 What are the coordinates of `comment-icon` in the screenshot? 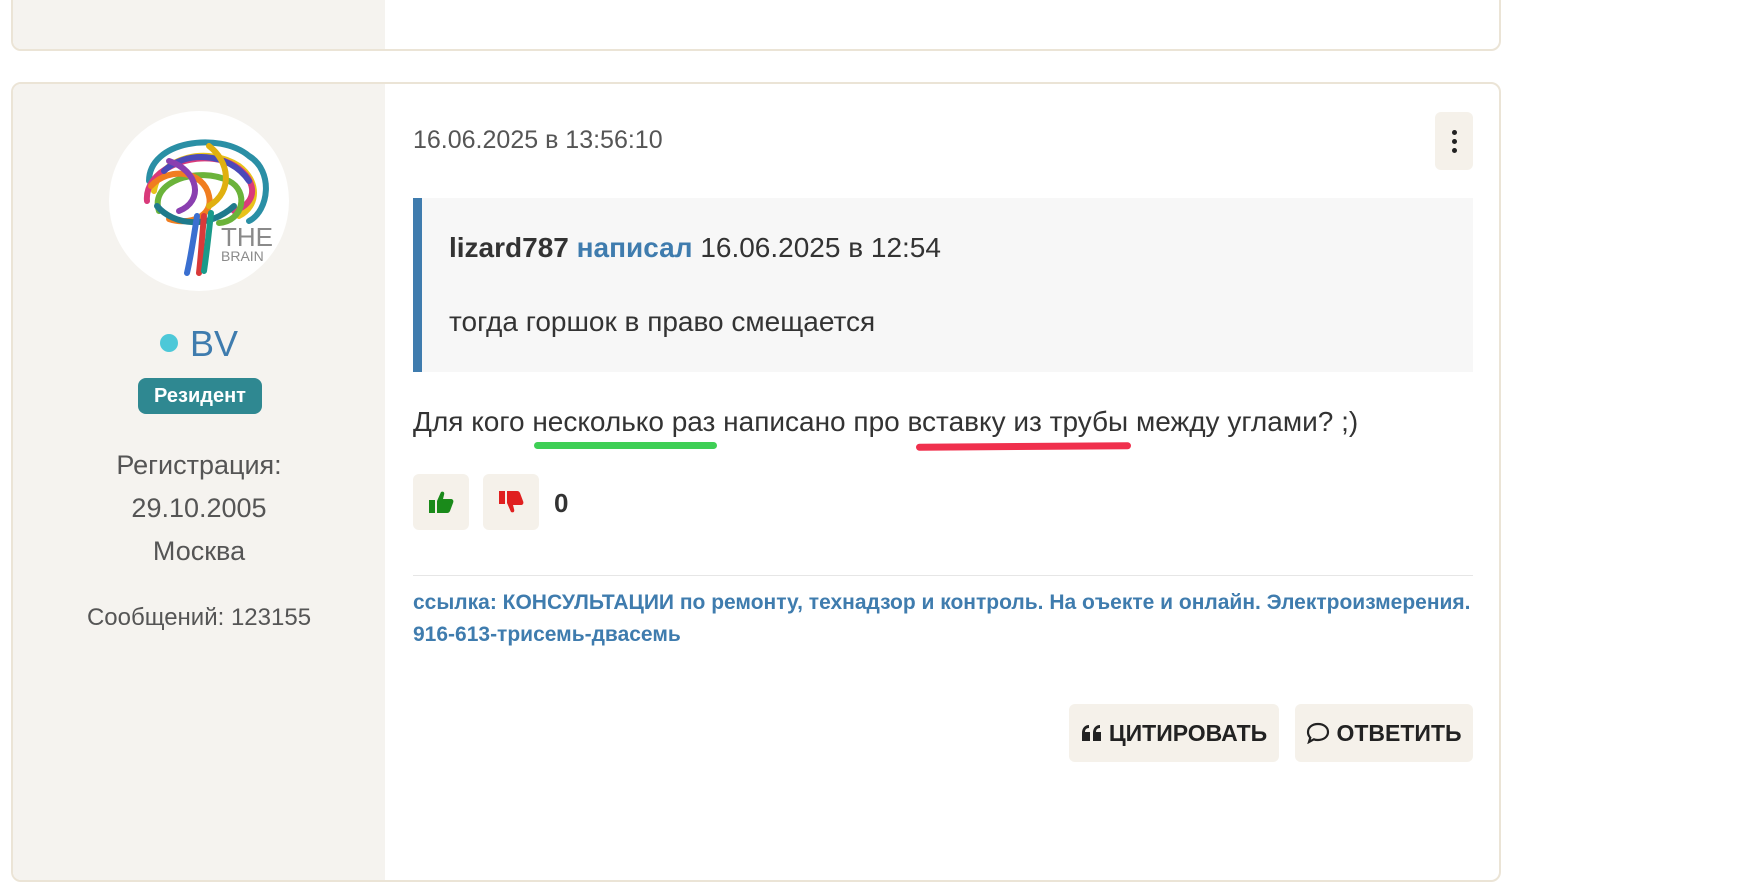 It's located at (1318, 733).